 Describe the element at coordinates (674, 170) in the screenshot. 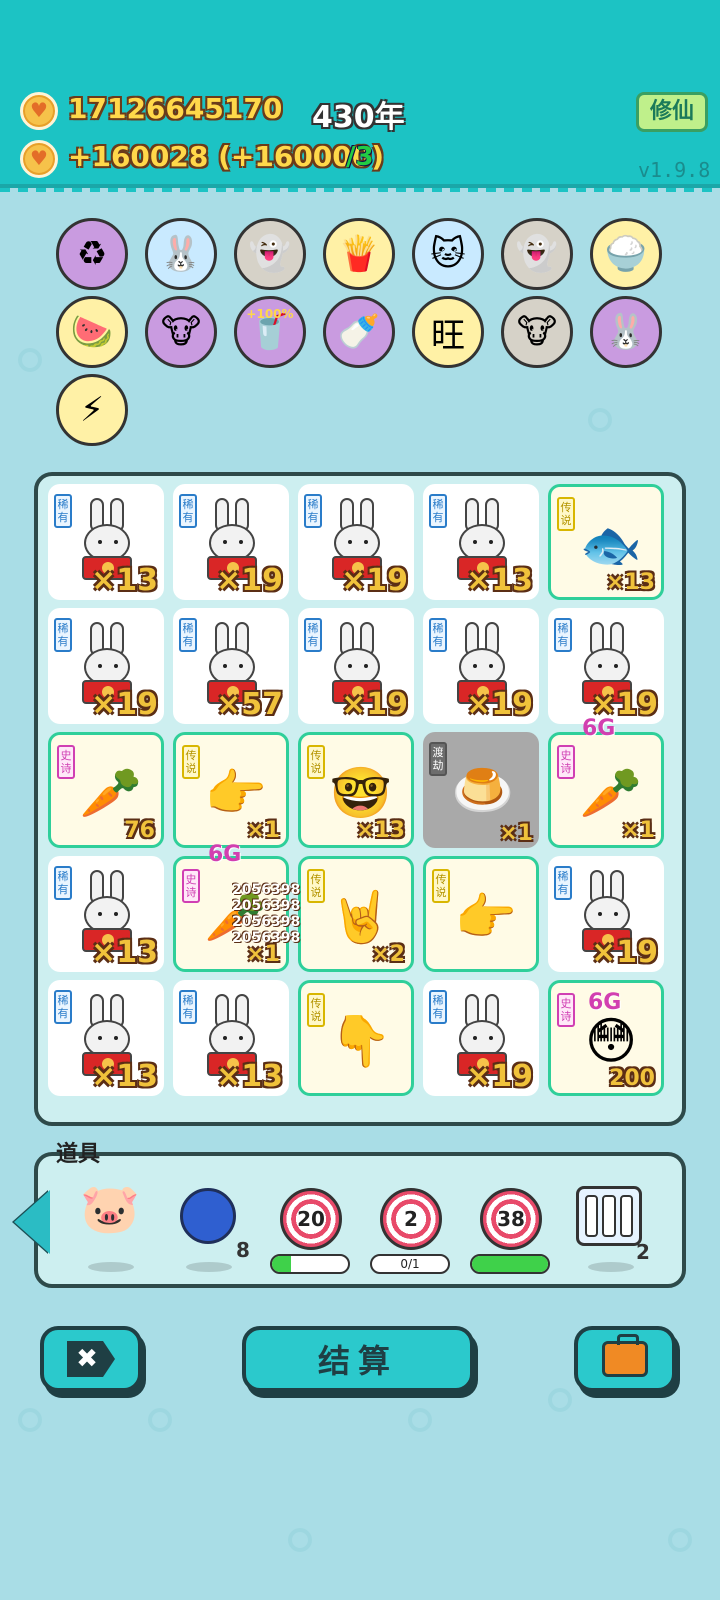

I see `version-label: v1.9.8` at that location.